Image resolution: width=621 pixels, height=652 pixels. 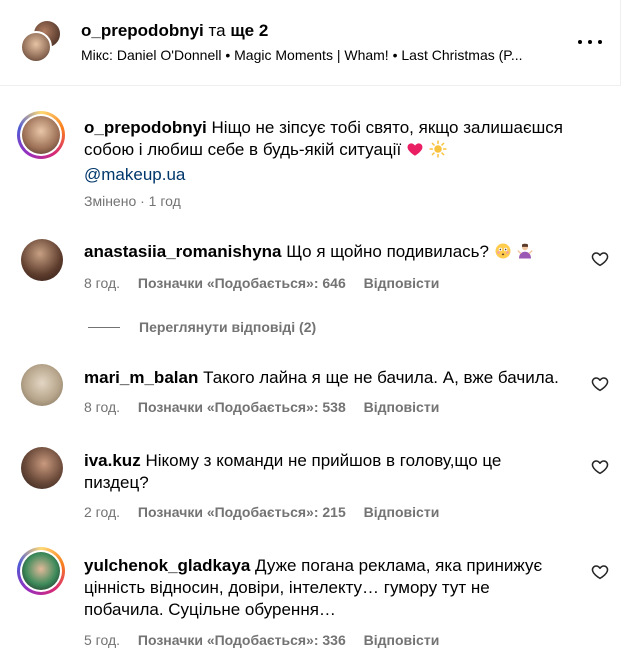 What do you see at coordinates (503, 254) in the screenshot?
I see `flushed-face-emoji-icon` at bounding box center [503, 254].